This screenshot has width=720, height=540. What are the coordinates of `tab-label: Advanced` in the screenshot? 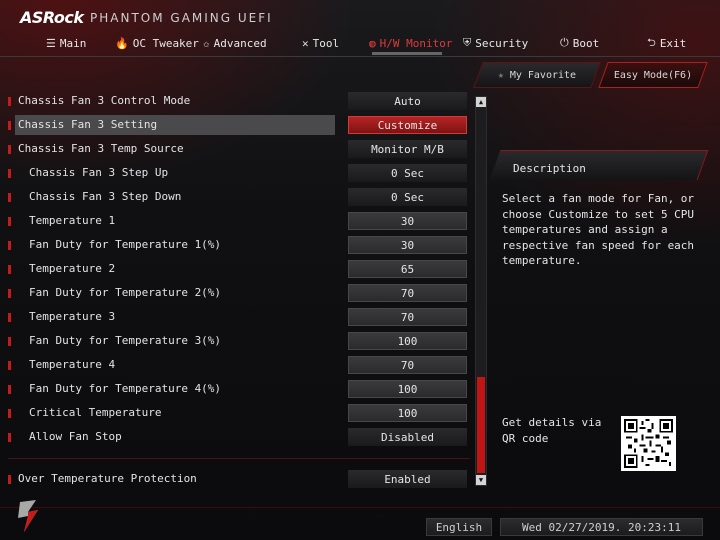 It's located at (240, 43).